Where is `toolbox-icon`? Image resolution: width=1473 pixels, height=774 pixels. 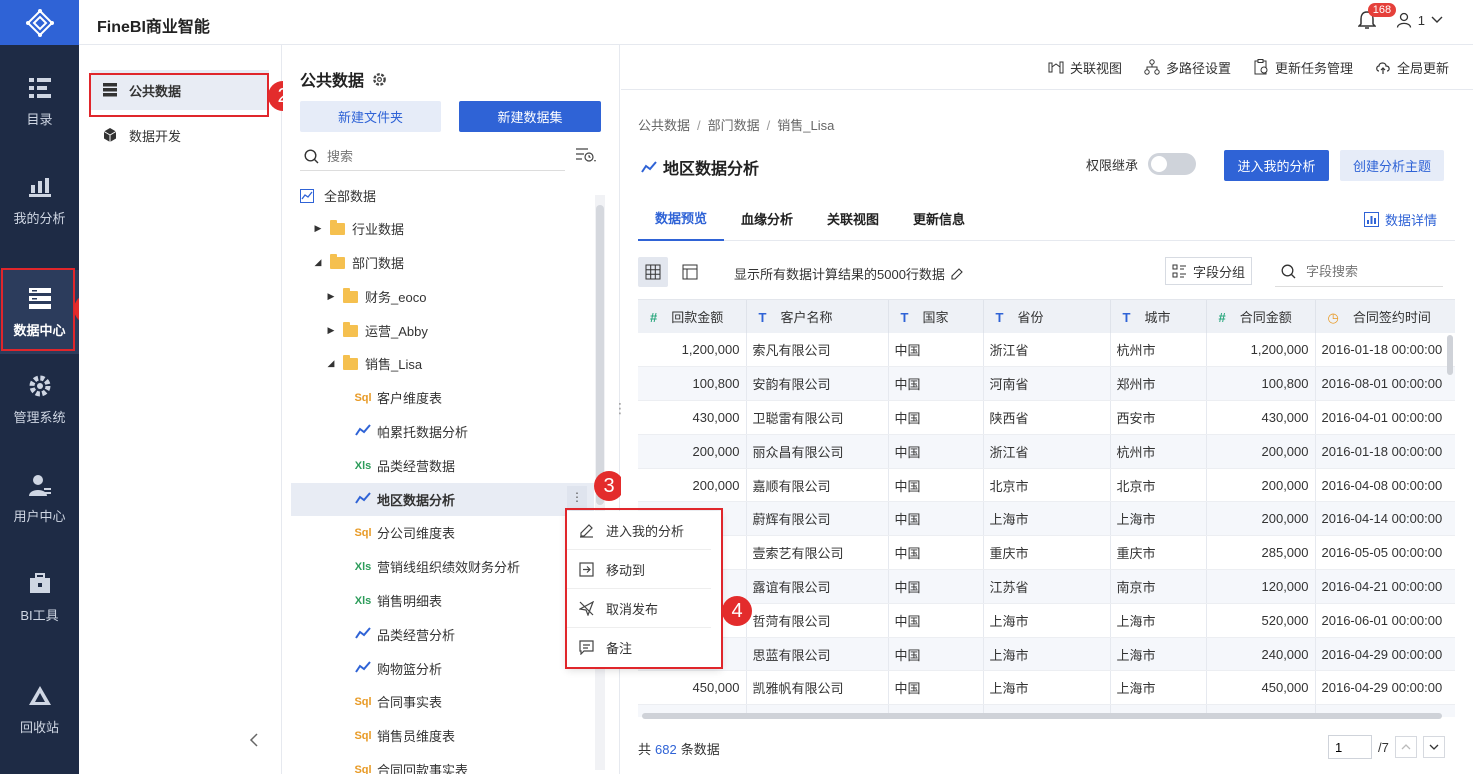
toolbox-icon is located at coordinates (40, 584).